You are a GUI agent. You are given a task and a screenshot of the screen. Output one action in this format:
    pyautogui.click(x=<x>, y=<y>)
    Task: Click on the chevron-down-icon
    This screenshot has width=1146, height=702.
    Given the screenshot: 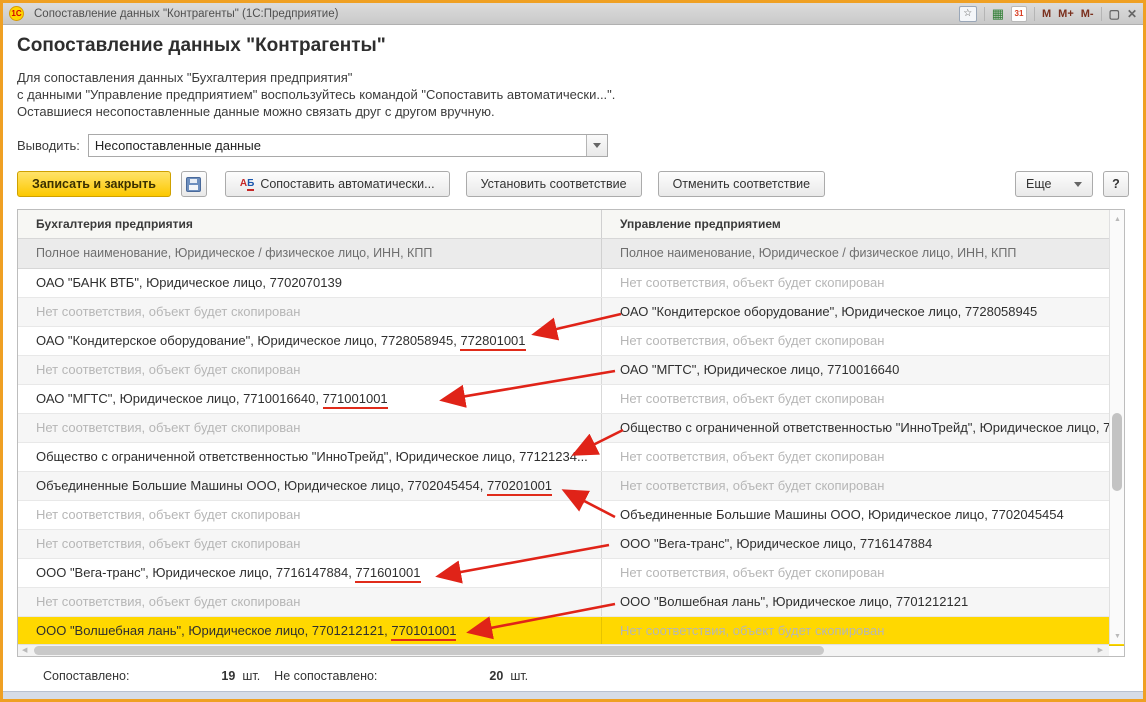 What is the action you would take?
    pyautogui.click(x=596, y=145)
    